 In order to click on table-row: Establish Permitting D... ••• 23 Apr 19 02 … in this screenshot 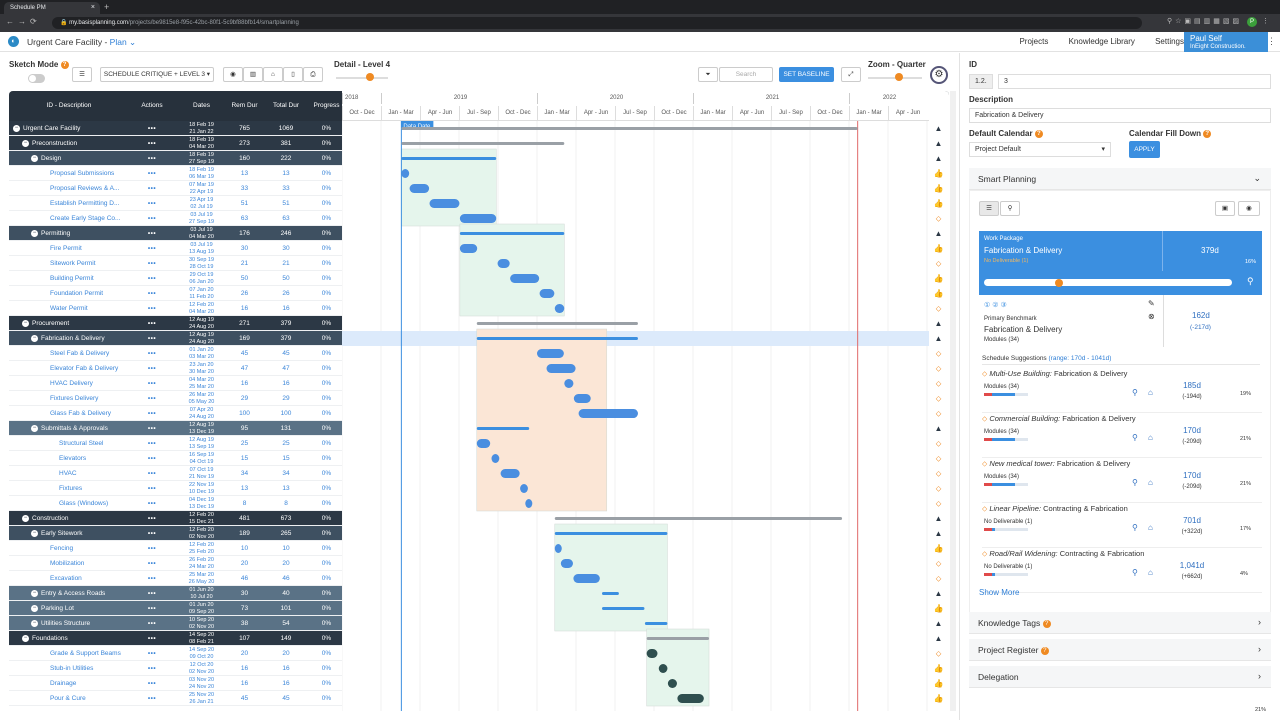, I will do `click(175, 203)`.